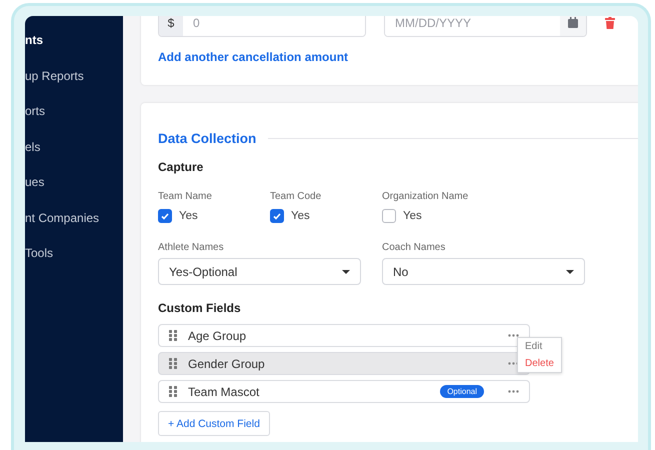 The height and width of the screenshot is (450, 655). Describe the element at coordinates (262, 26) in the screenshot. I see `amount-field: $ 0` at that location.